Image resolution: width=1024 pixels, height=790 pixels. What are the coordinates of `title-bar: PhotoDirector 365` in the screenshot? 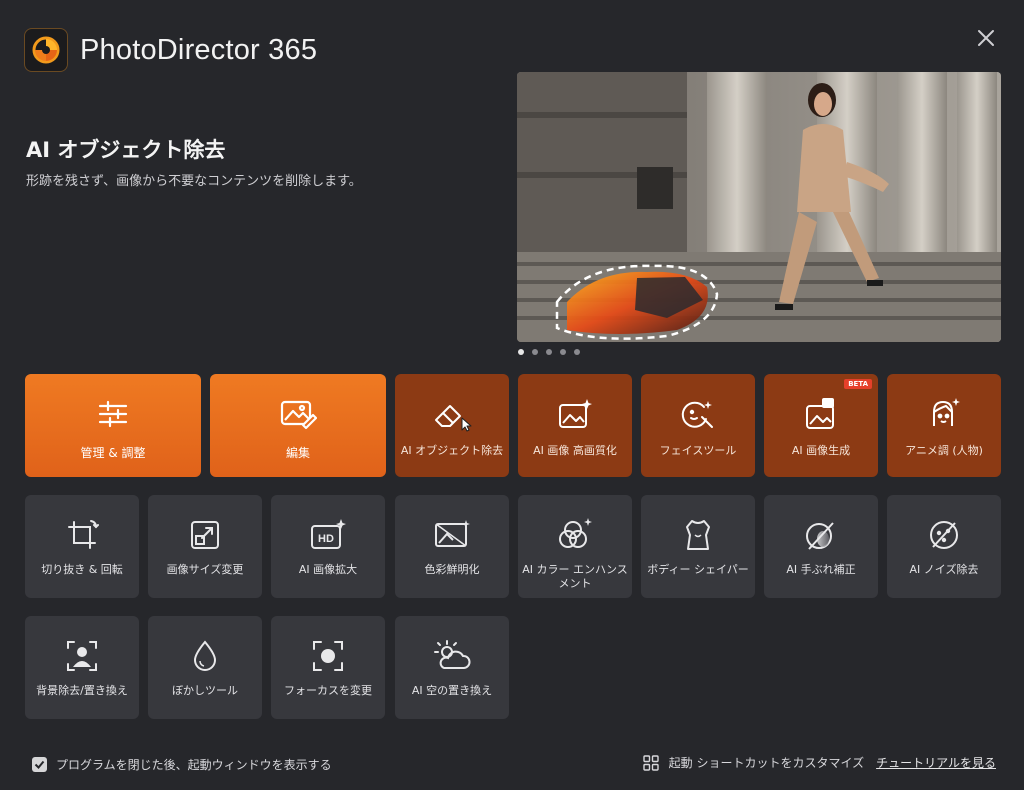 It's located at (170, 50).